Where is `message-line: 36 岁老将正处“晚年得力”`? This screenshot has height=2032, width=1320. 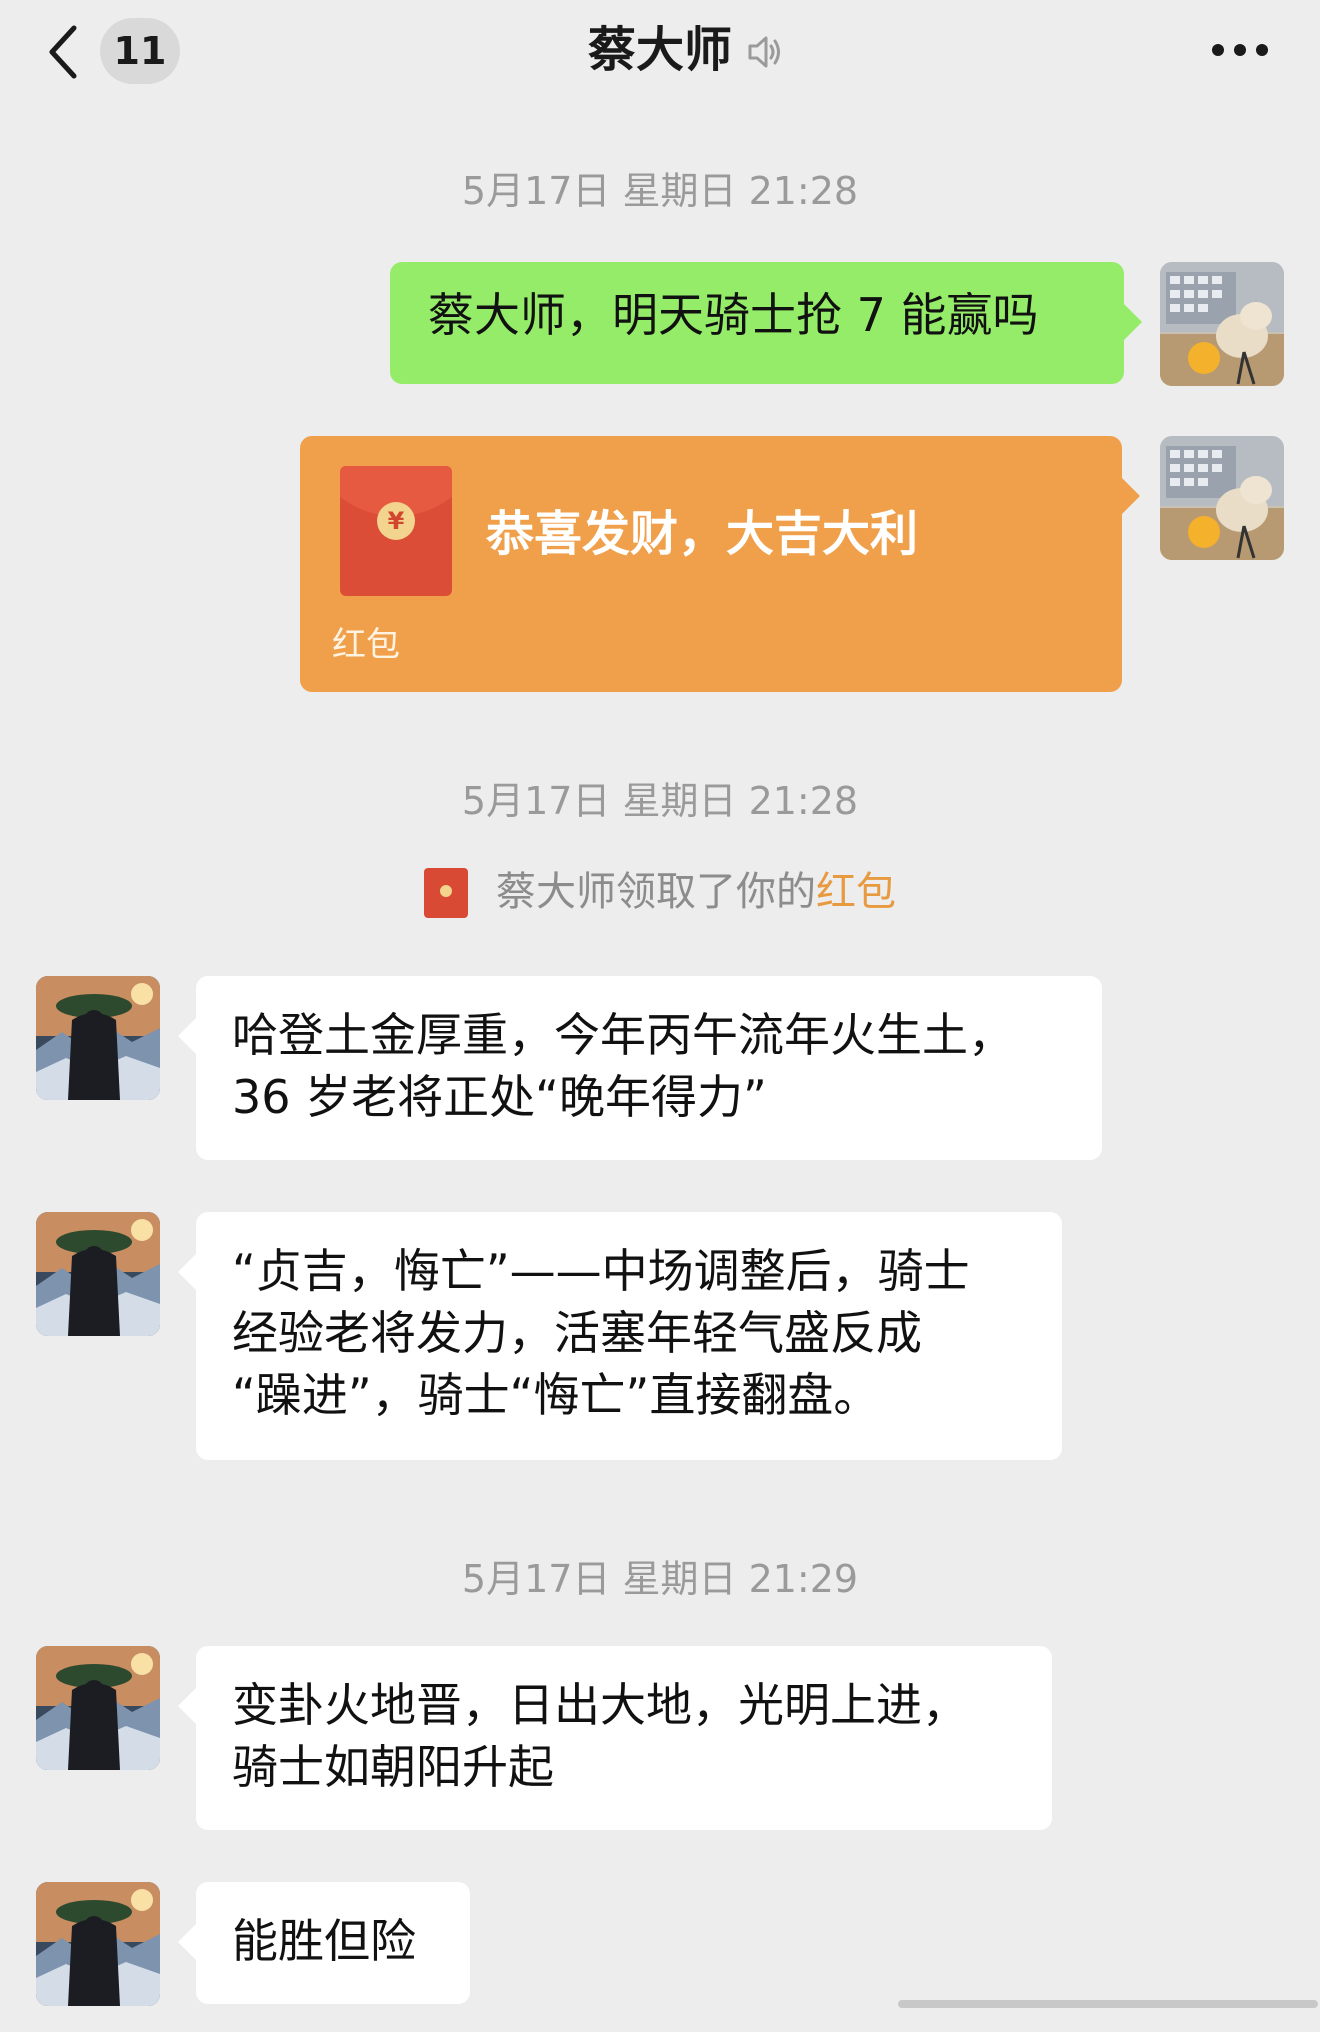
message-line: 36 岁老将正处“晚年得力” is located at coordinates (499, 1097).